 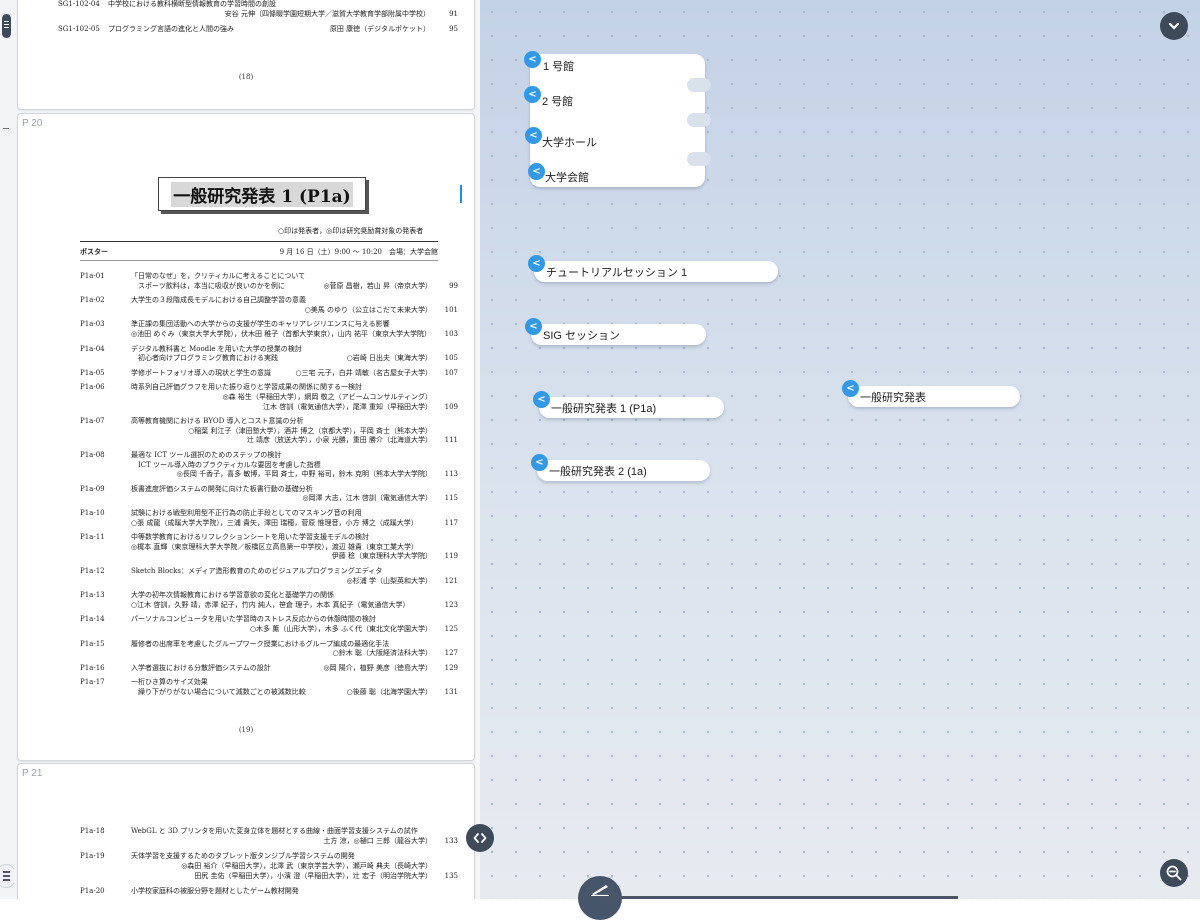 I want to click on paper-title: デジタル教科書と Moodle を用いた大学の授業の検討, so click(x=216, y=348).